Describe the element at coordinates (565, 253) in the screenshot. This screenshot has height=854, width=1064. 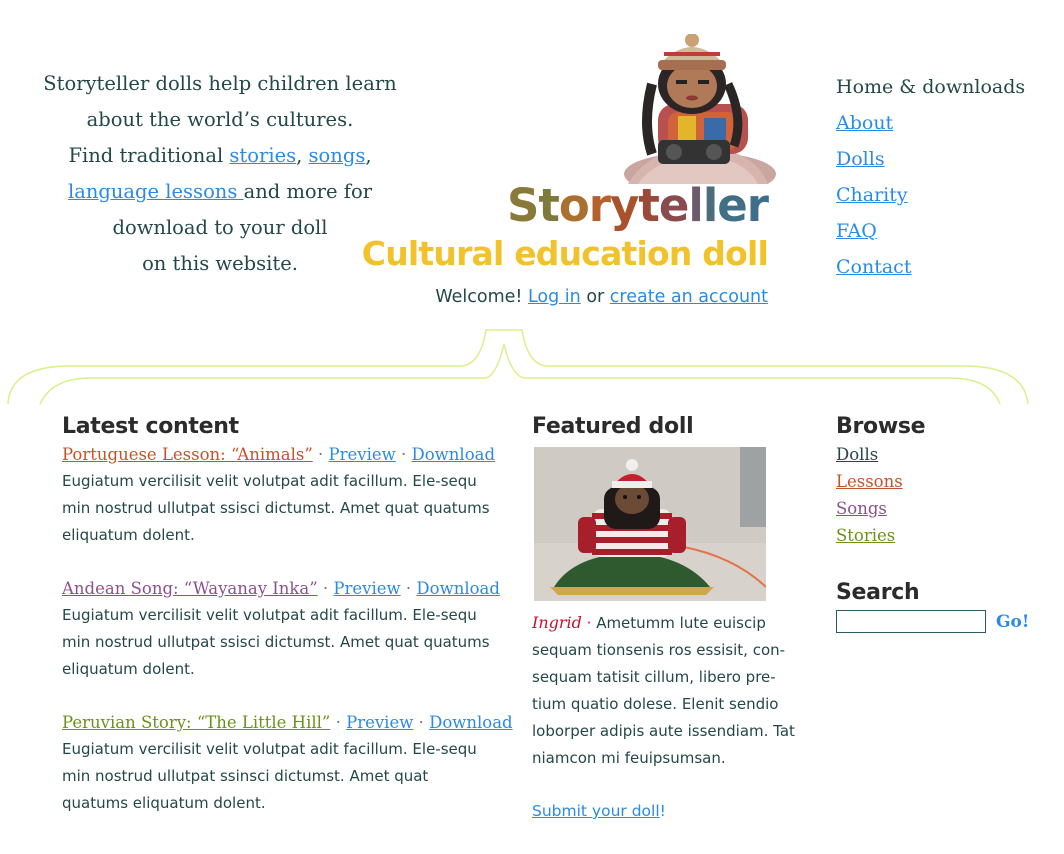
I see `logo-subtitle: Cultural education doll` at that location.